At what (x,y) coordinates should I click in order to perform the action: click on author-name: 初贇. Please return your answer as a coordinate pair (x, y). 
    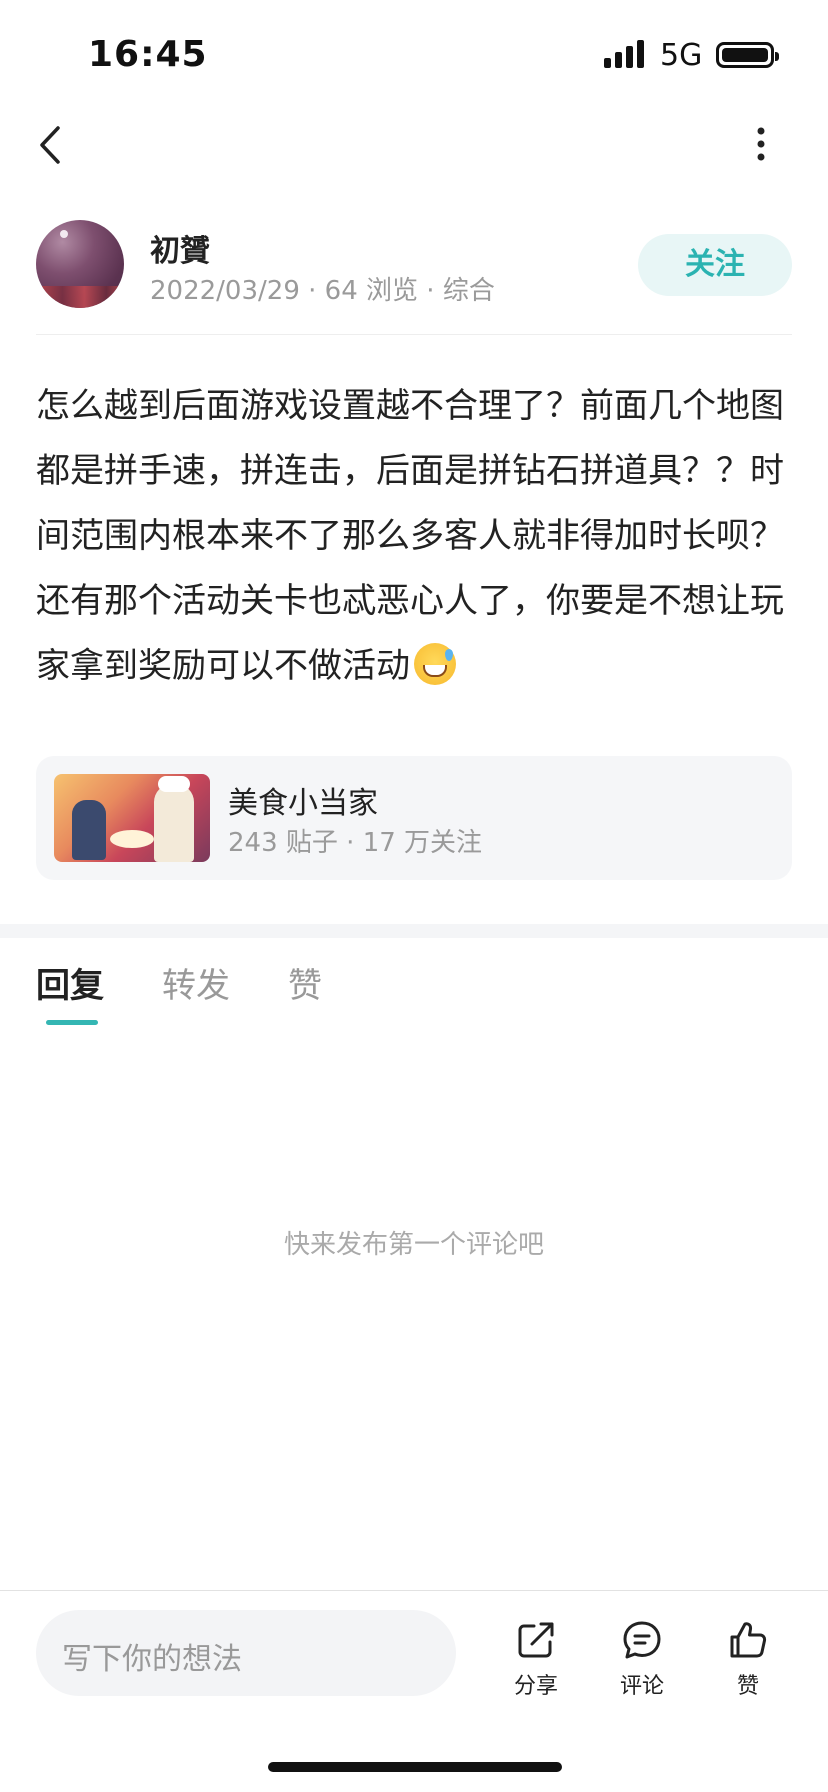
    Looking at the image, I should click on (180, 248).